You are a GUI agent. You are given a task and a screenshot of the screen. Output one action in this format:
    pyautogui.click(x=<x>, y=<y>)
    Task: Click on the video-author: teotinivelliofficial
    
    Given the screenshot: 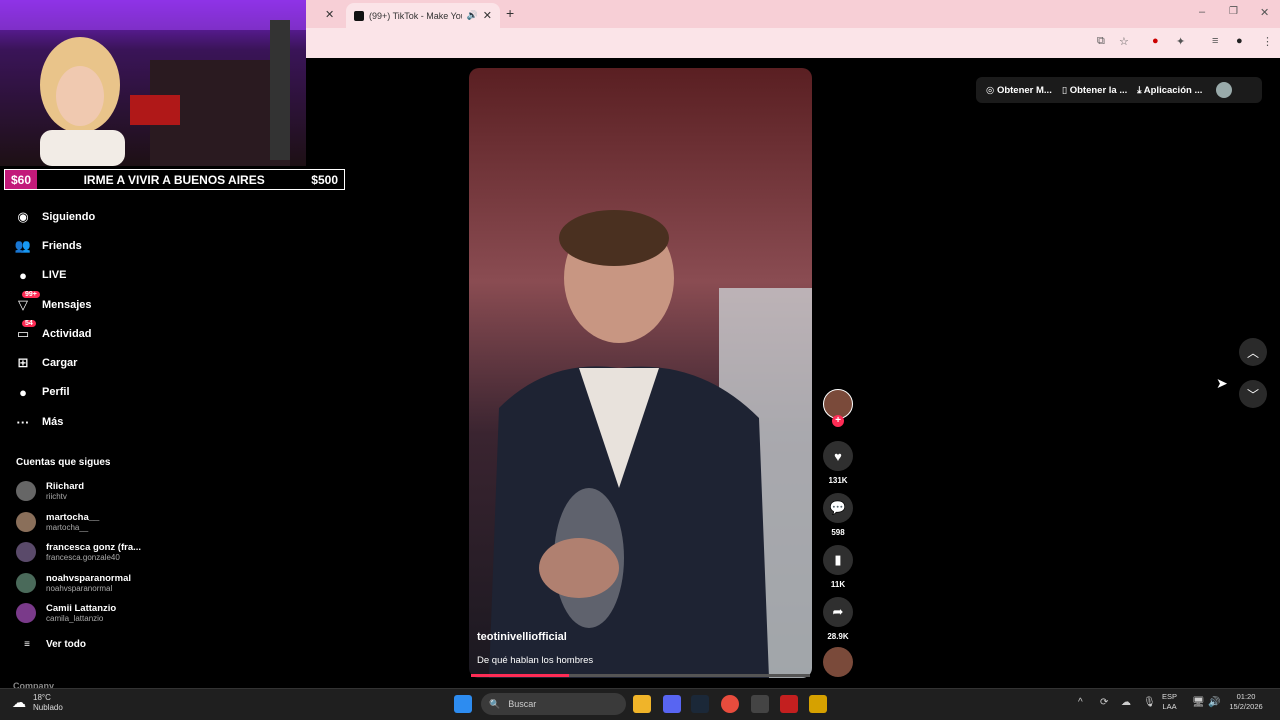 What is the action you would take?
    pyautogui.click(x=522, y=637)
    